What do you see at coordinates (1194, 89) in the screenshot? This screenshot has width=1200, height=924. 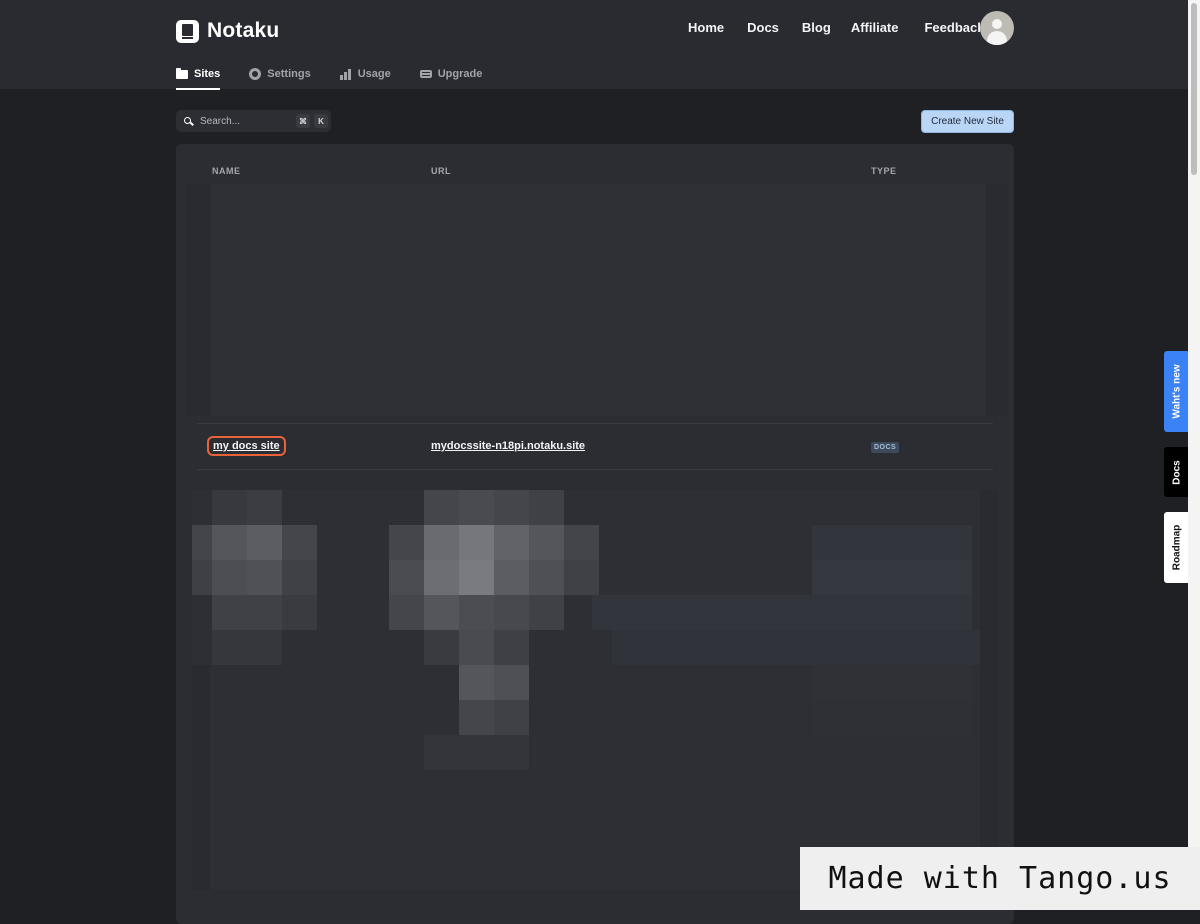 I see `scrollbar-thumb` at bounding box center [1194, 89].